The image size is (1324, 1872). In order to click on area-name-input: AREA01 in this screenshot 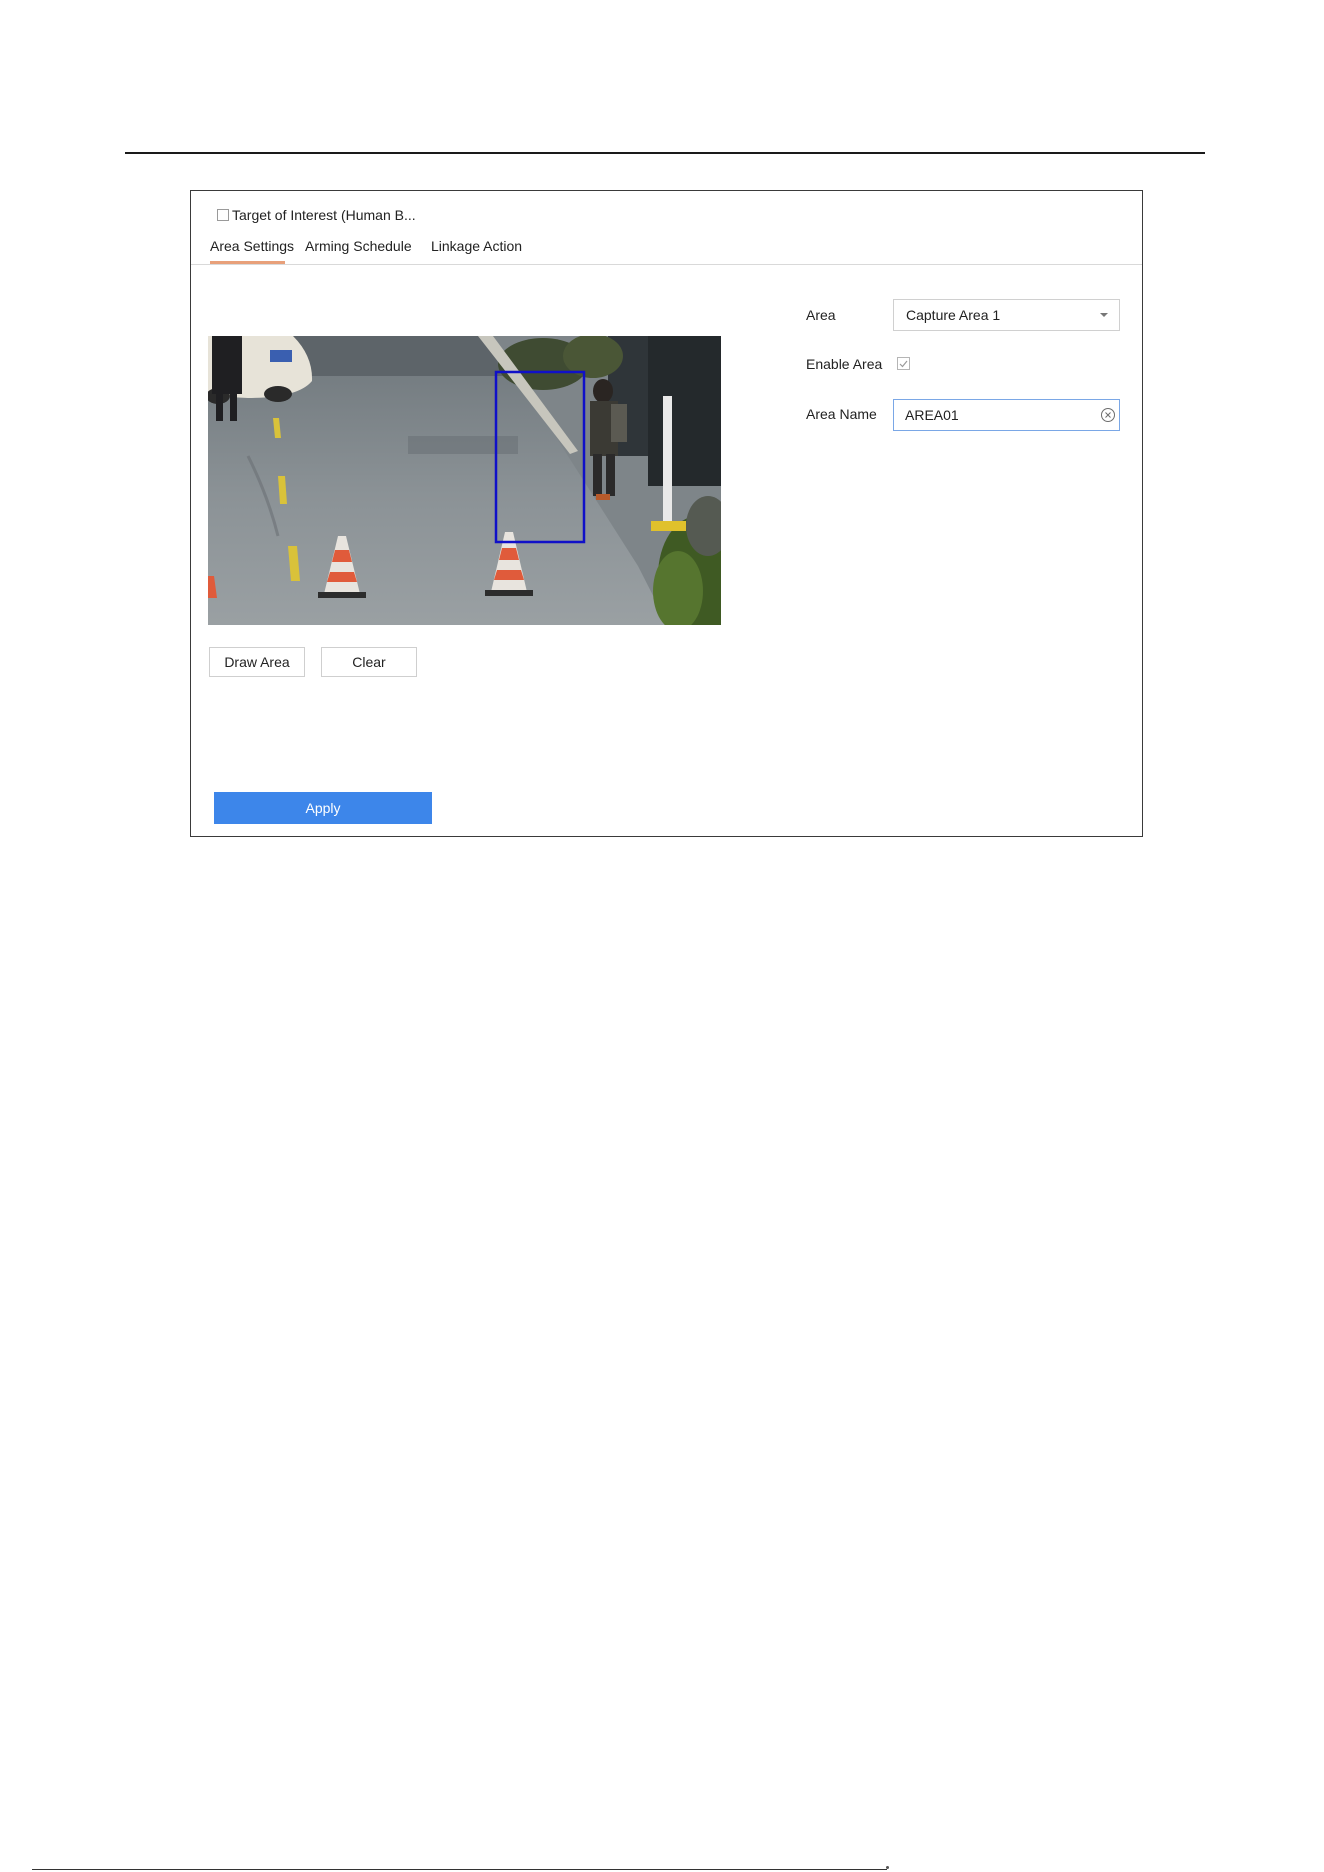, I will do `click(1006, 415)`.